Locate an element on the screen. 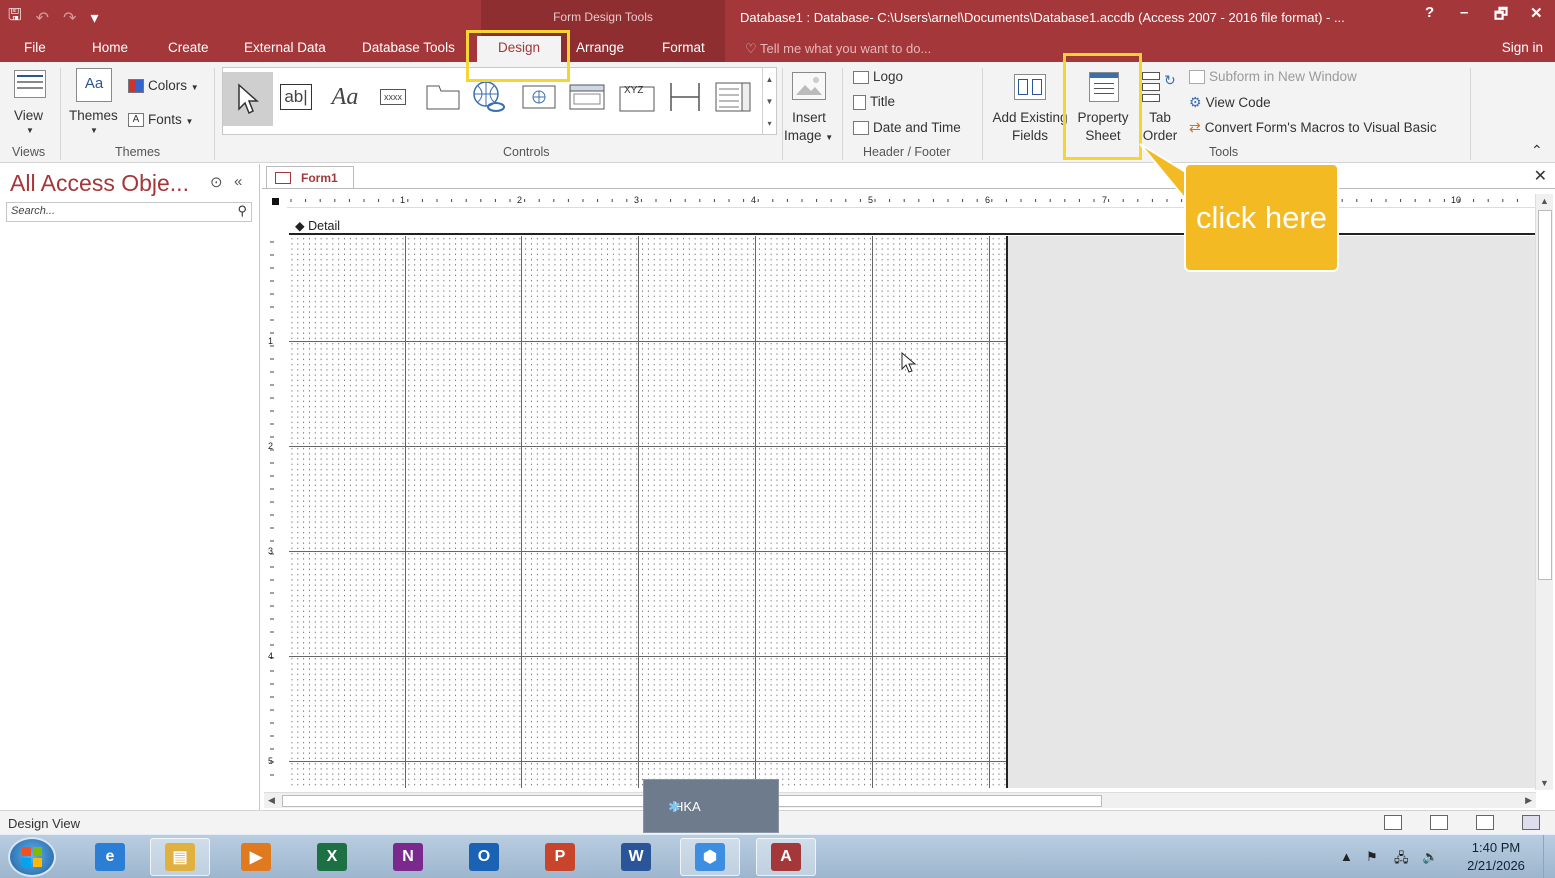  themes-button: Aa Themes ▼ is located at coordinates (95, 103).